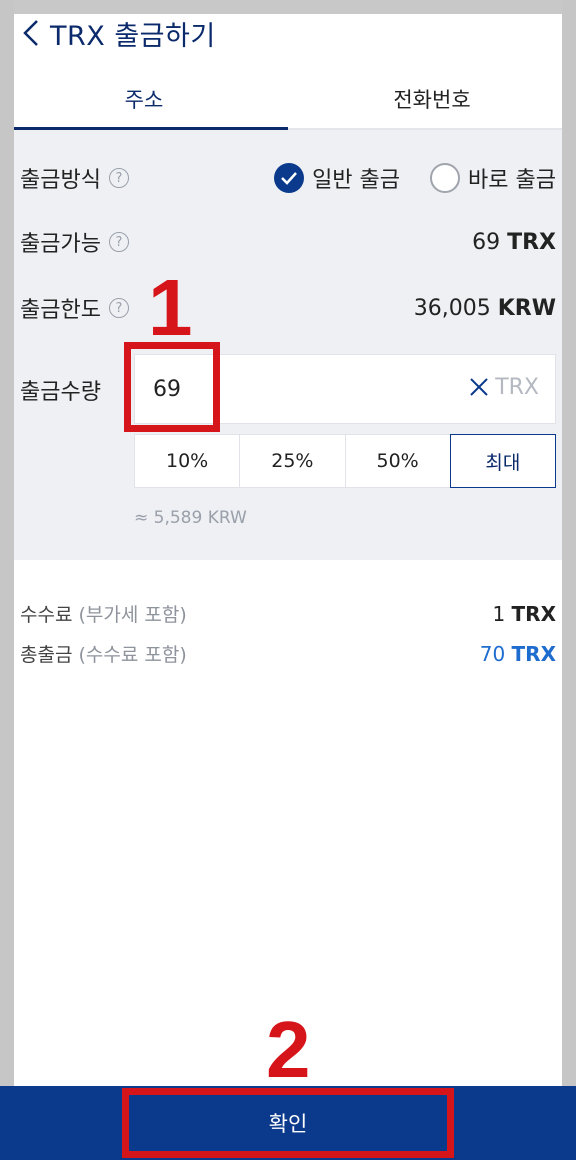  Describe the element at coordinates (288, 653) in the screenshot. I see `total-row: 총출금 (수수료 포함) 70 TRX` at that location.